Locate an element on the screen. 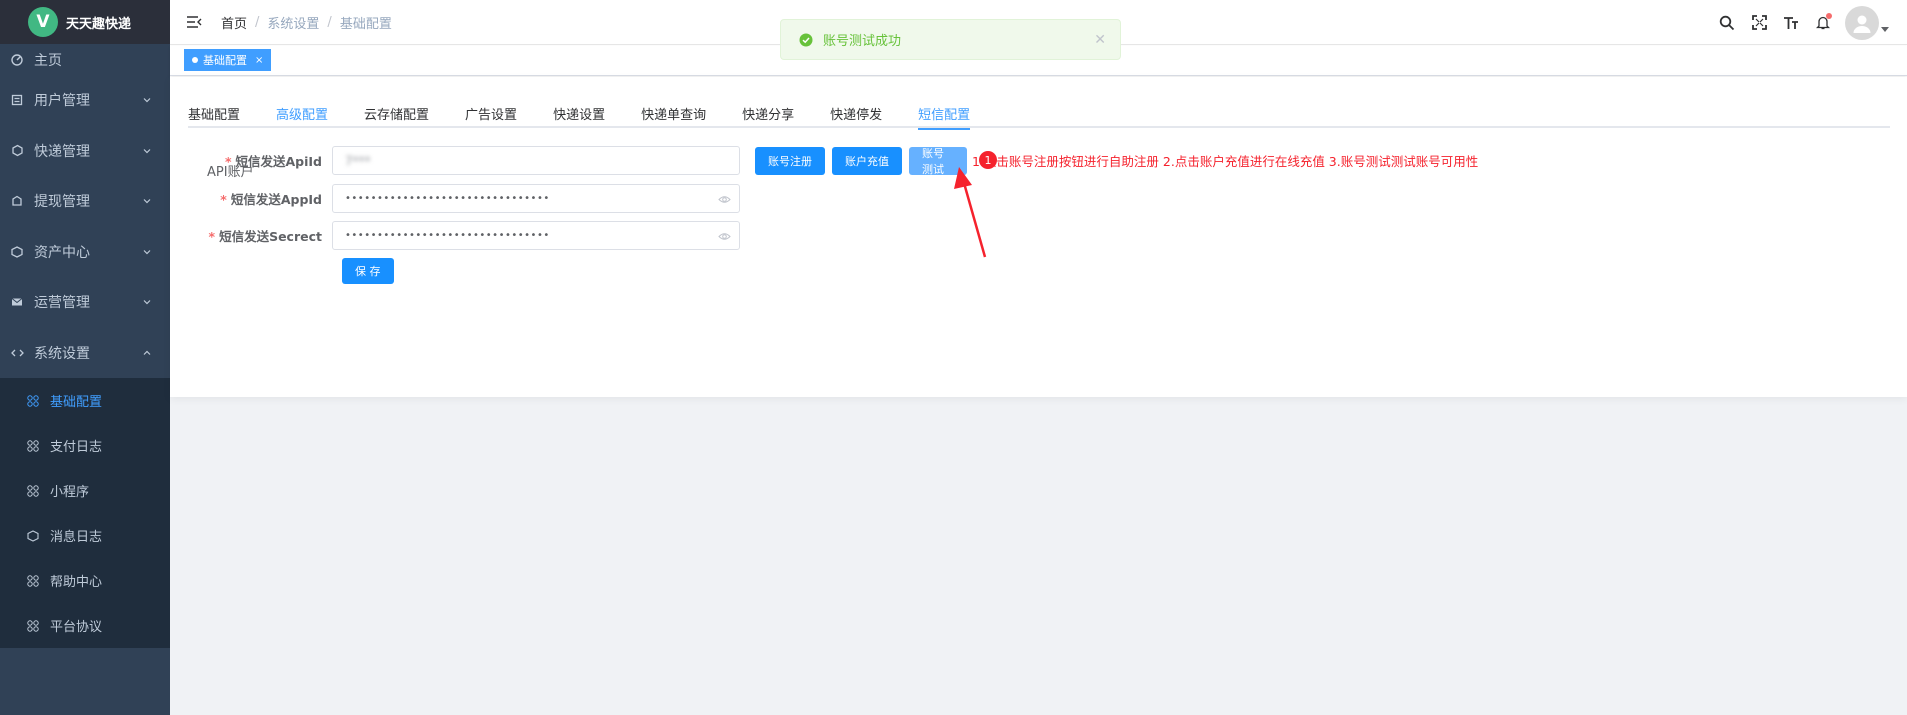 Image resolution: width=1907 pixels, height=715 pixels. code-icon is located at coordinates (17, 353).